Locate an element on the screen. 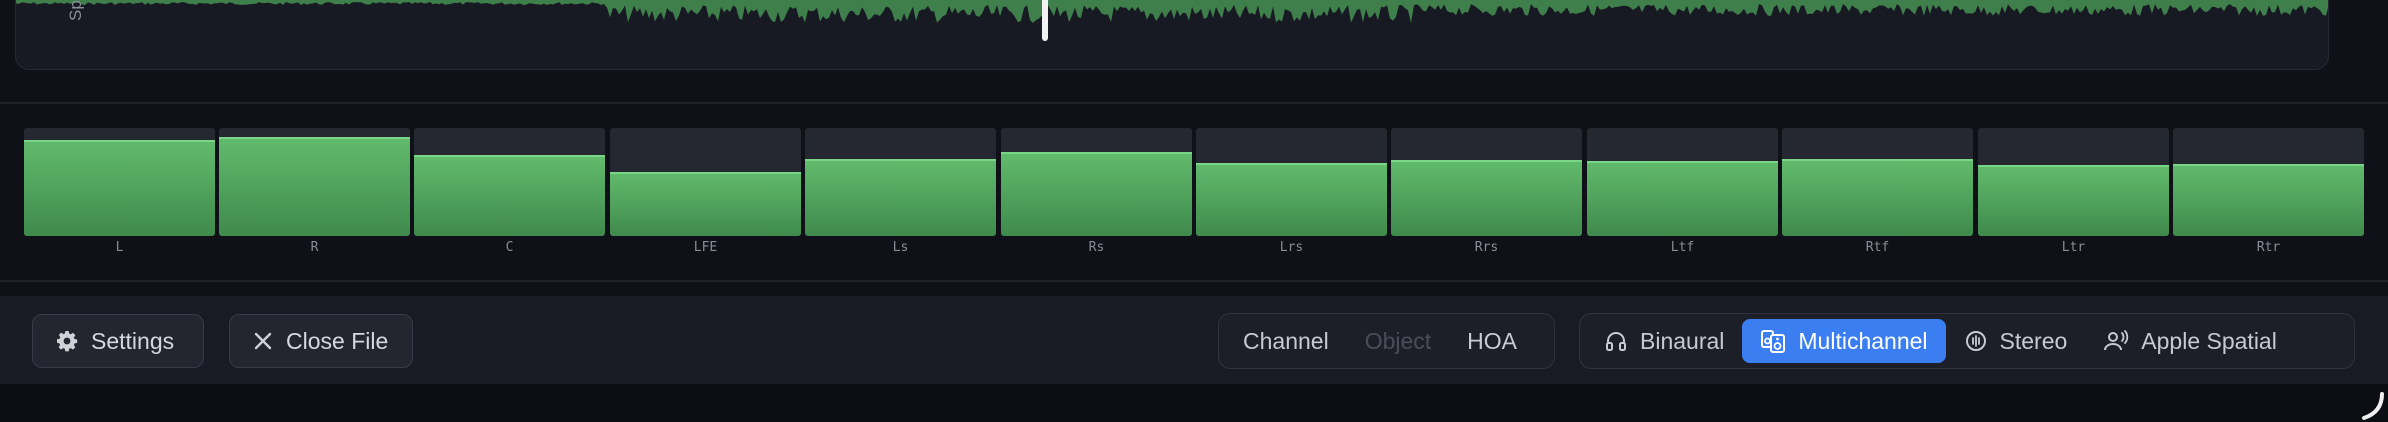 The width and height of the screenshot is (2388, 422). source-mode-channel: Channel is located at coordinates (1286, 341).